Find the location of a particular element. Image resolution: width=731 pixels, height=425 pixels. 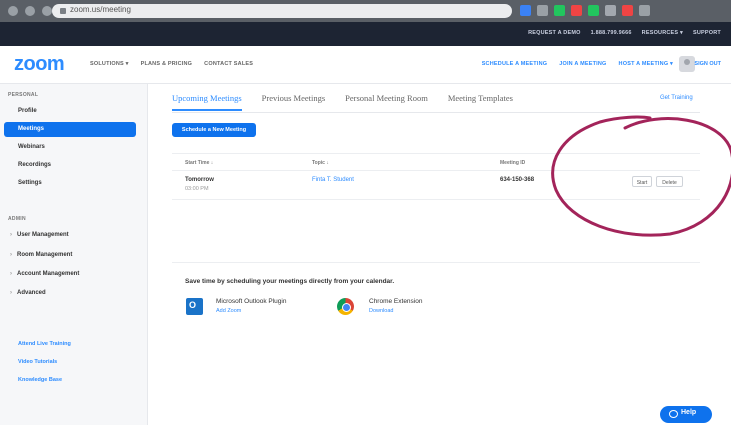

sidebar-item-room-management: Room Management is located at coordinates (41, 255).